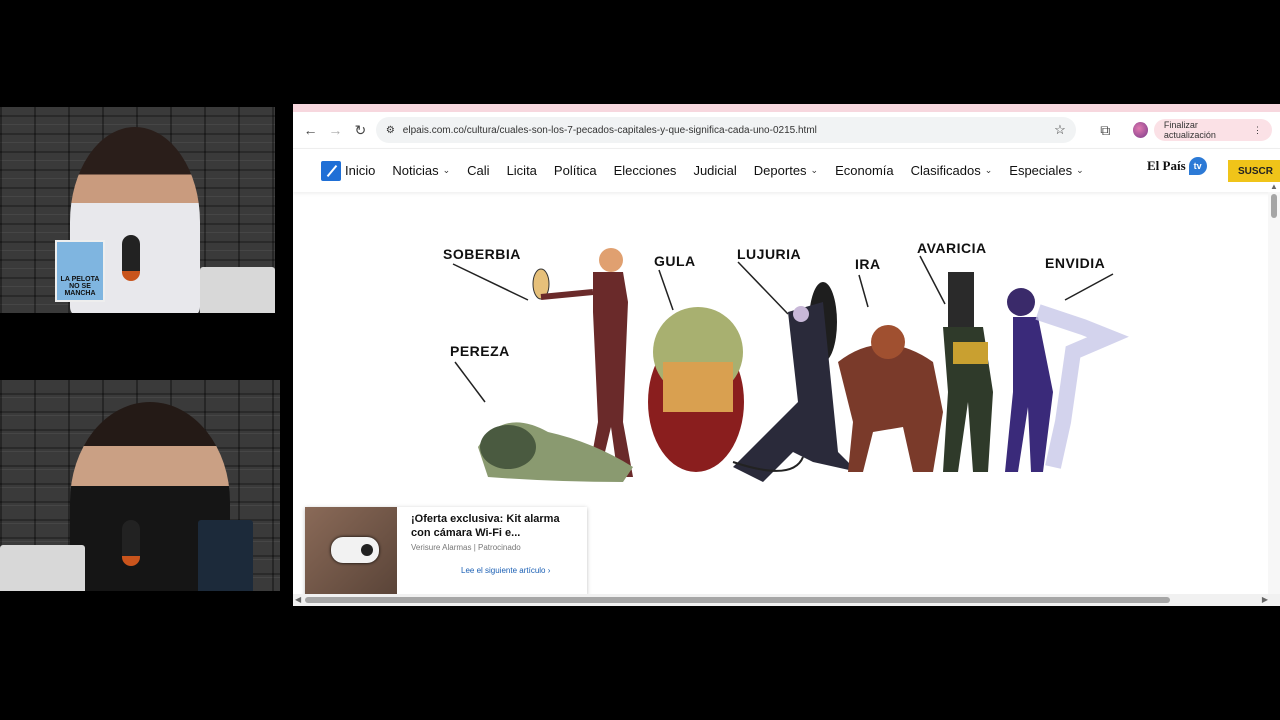  What do you see at coordinates (499, 547) in the screenshot?
I see `ad-sponsored-label: Patrocinado` at bounding box center [499, 547].